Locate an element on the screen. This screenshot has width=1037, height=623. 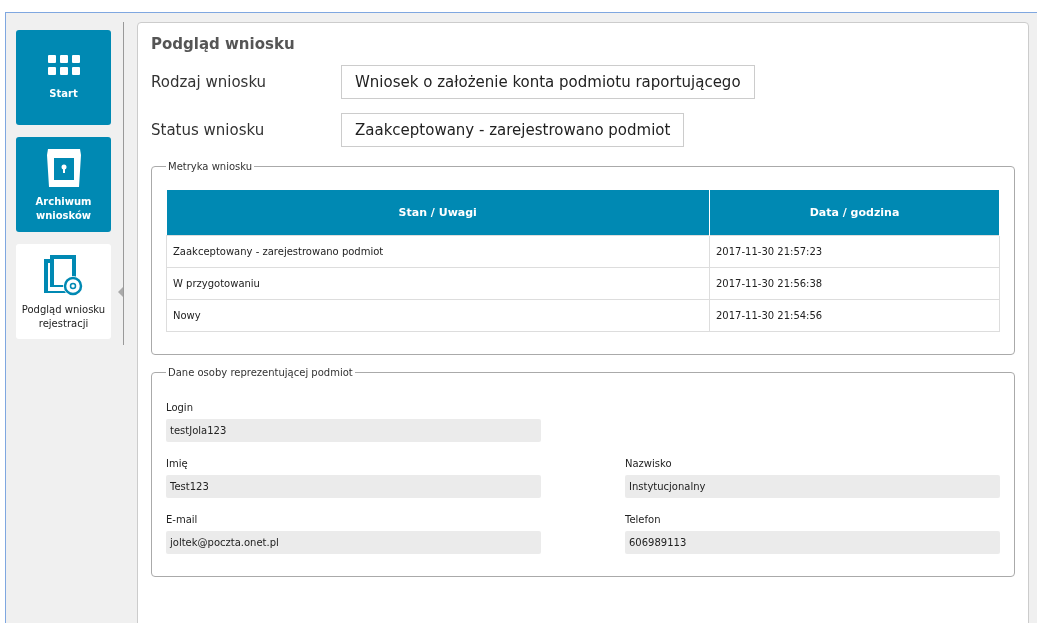
archive-box-icon is located at coordinates (63, 168).